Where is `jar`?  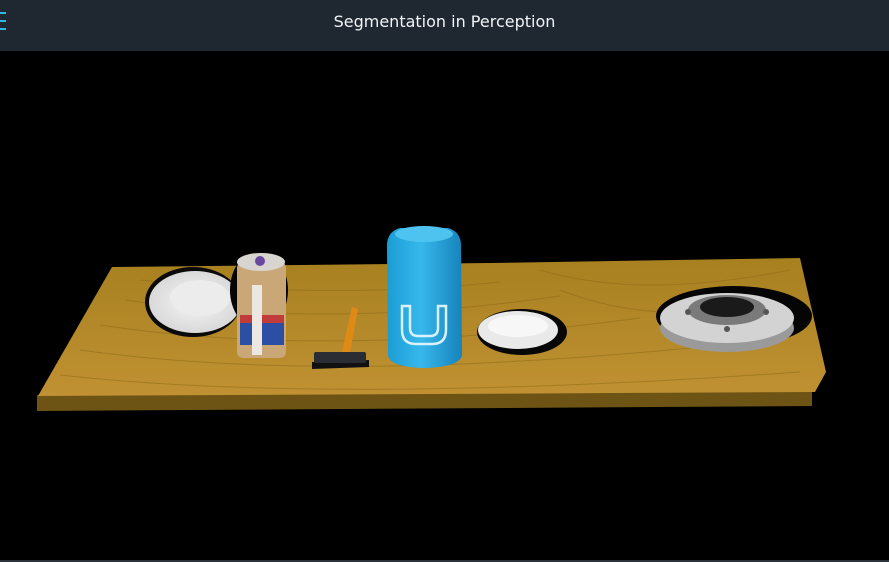 jar is located at coordinates (259, 304).